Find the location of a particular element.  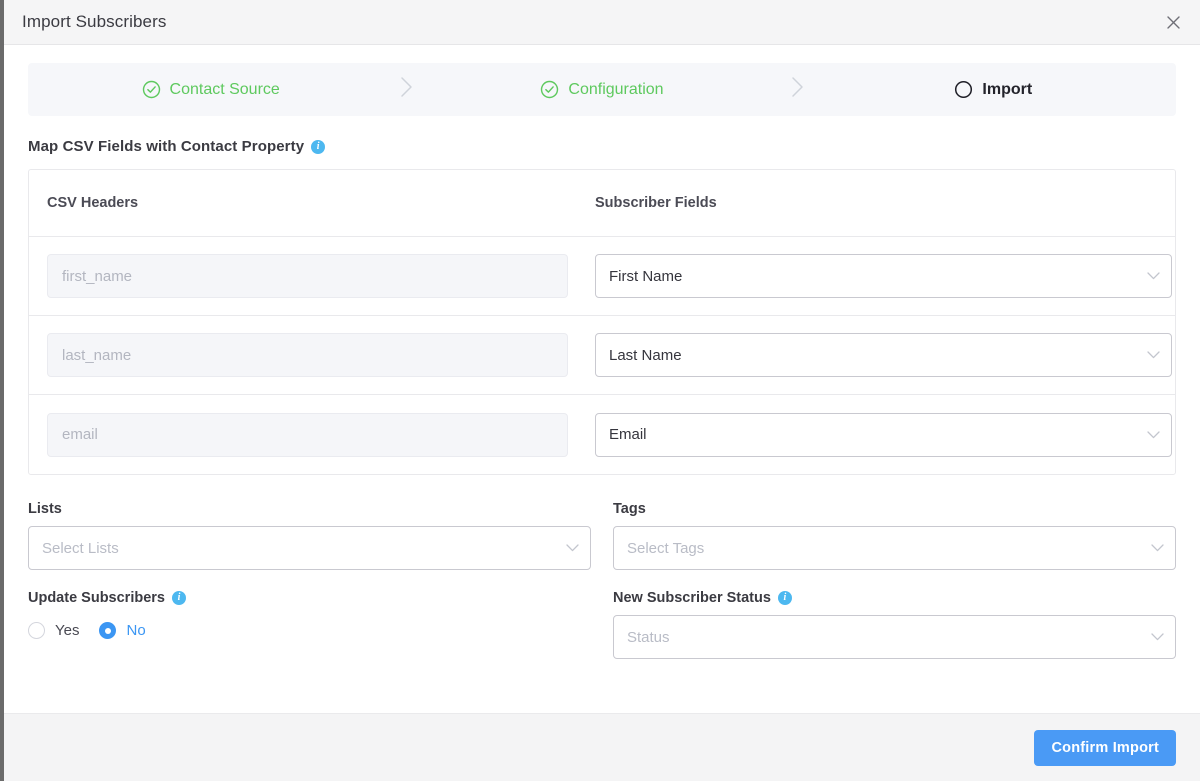

csv-header-input-first-name: first_name is located at coordinates (307, 276).